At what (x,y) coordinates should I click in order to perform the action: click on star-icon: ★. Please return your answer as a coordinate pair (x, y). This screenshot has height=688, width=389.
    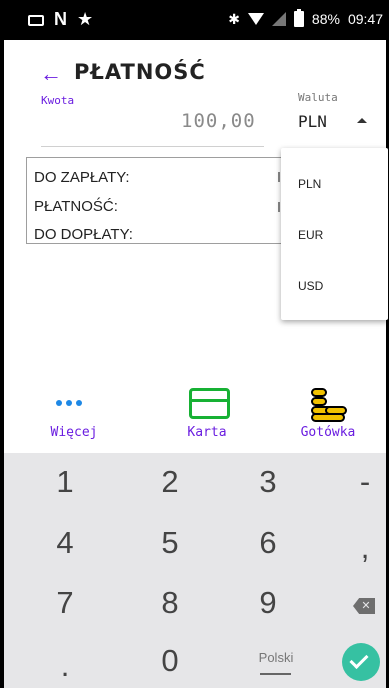
    Looking at the image, I should click on (85, 19).